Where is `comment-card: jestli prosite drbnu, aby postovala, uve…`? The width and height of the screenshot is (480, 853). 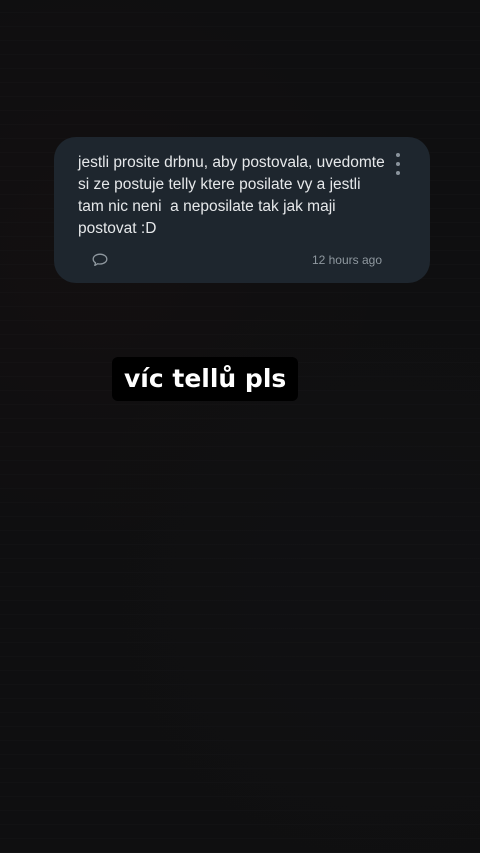 comment-card: jestli prosite drbnu, aby postovala, uve… is located at coordinates (242, 210).